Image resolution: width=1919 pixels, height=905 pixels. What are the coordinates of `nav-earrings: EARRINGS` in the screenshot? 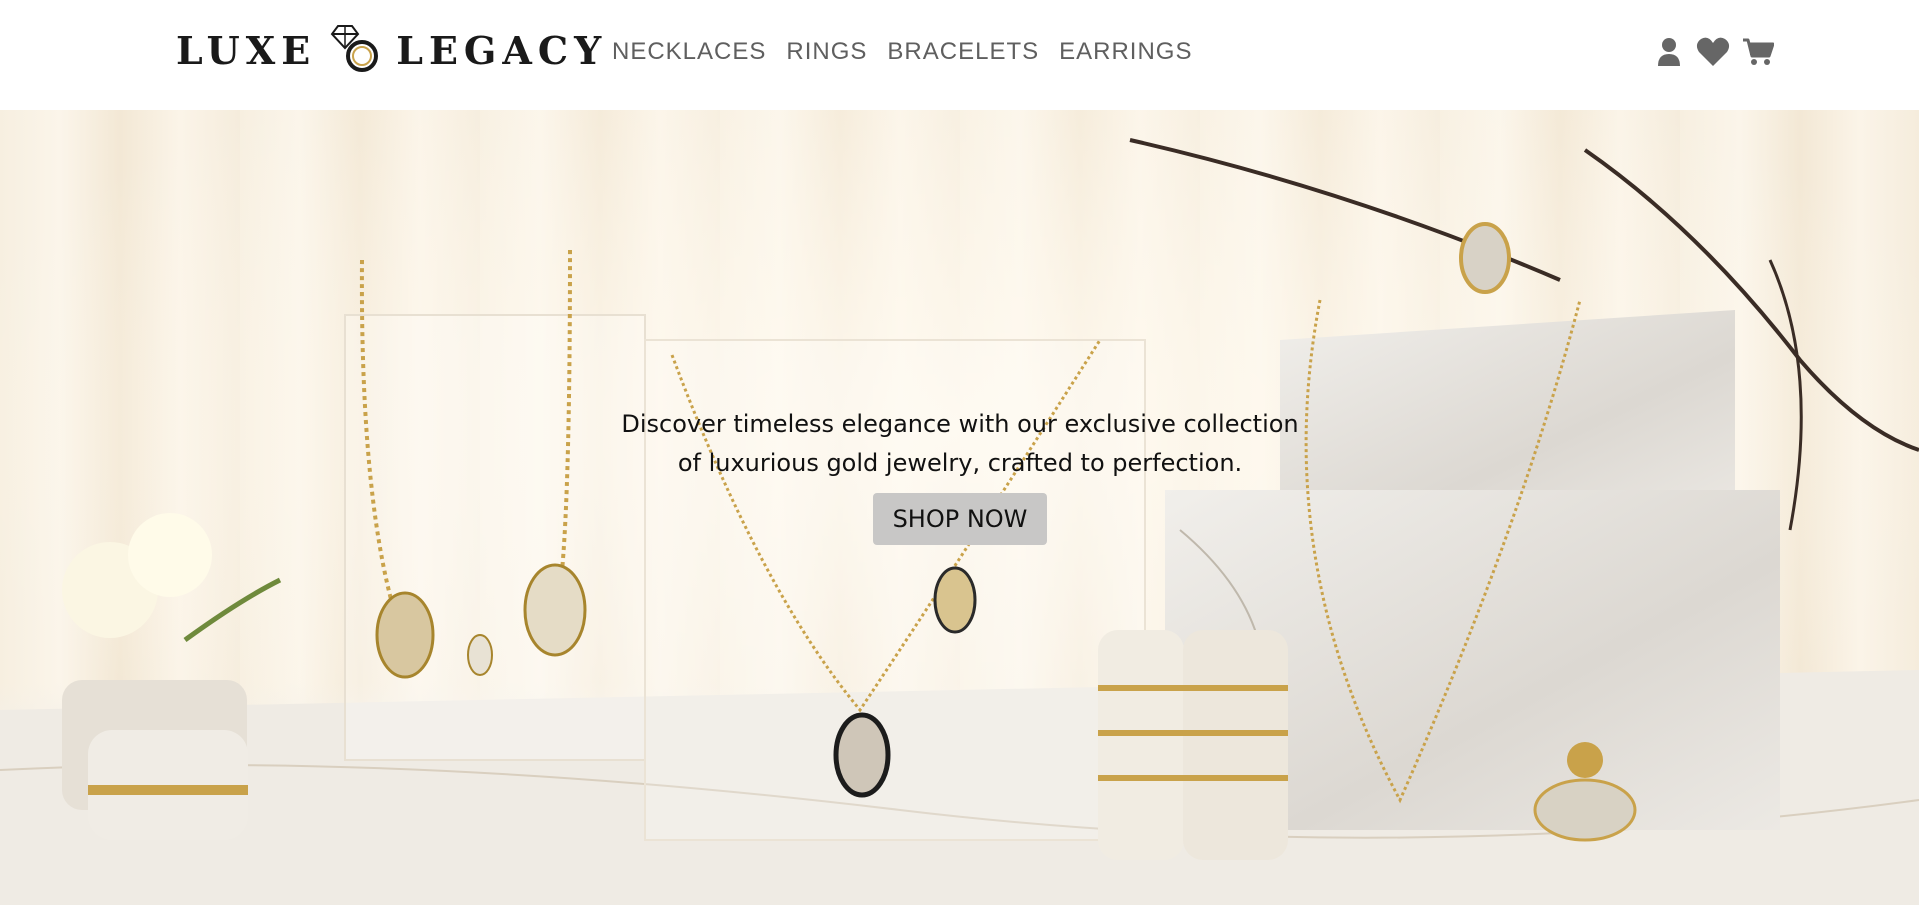 It's located at (1125, 52).